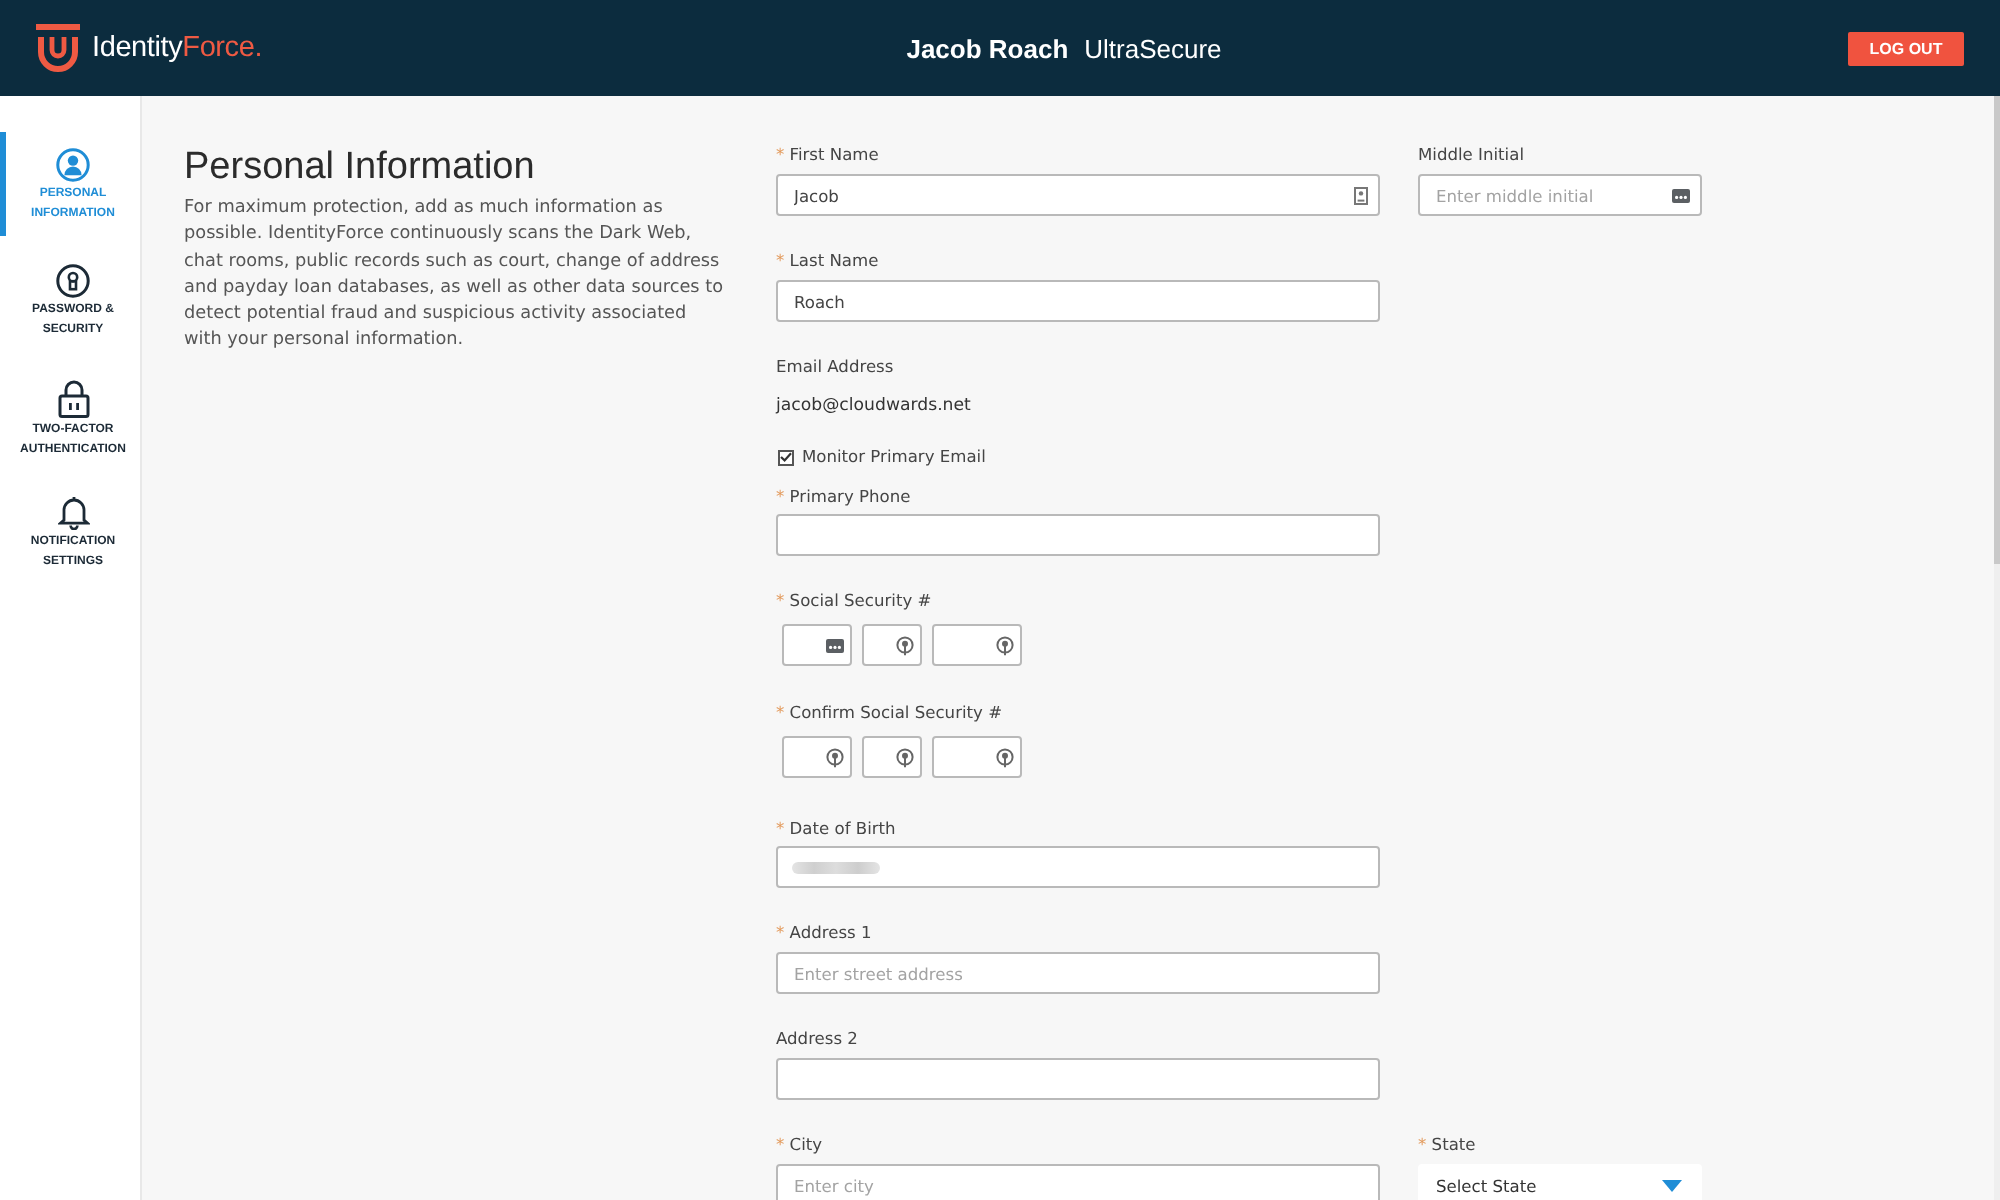 This screenshot has width=2000, height=1200. Describe the element at coordinates (843, 497) in the screenshot. I see `field-label: * Primary Phone` at that location.